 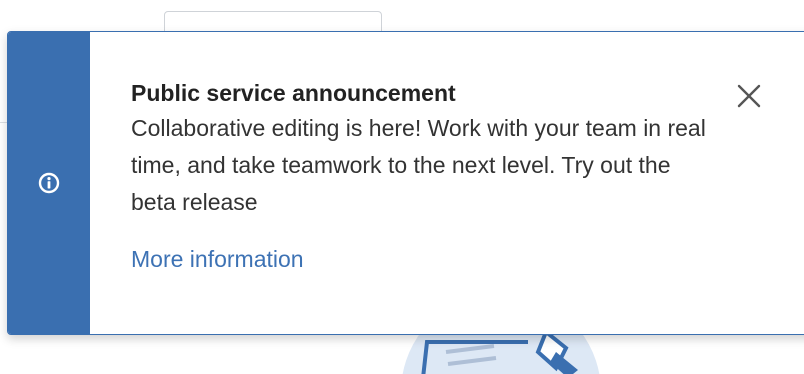 I want to click on close-icon, so click(x=749, y=96).